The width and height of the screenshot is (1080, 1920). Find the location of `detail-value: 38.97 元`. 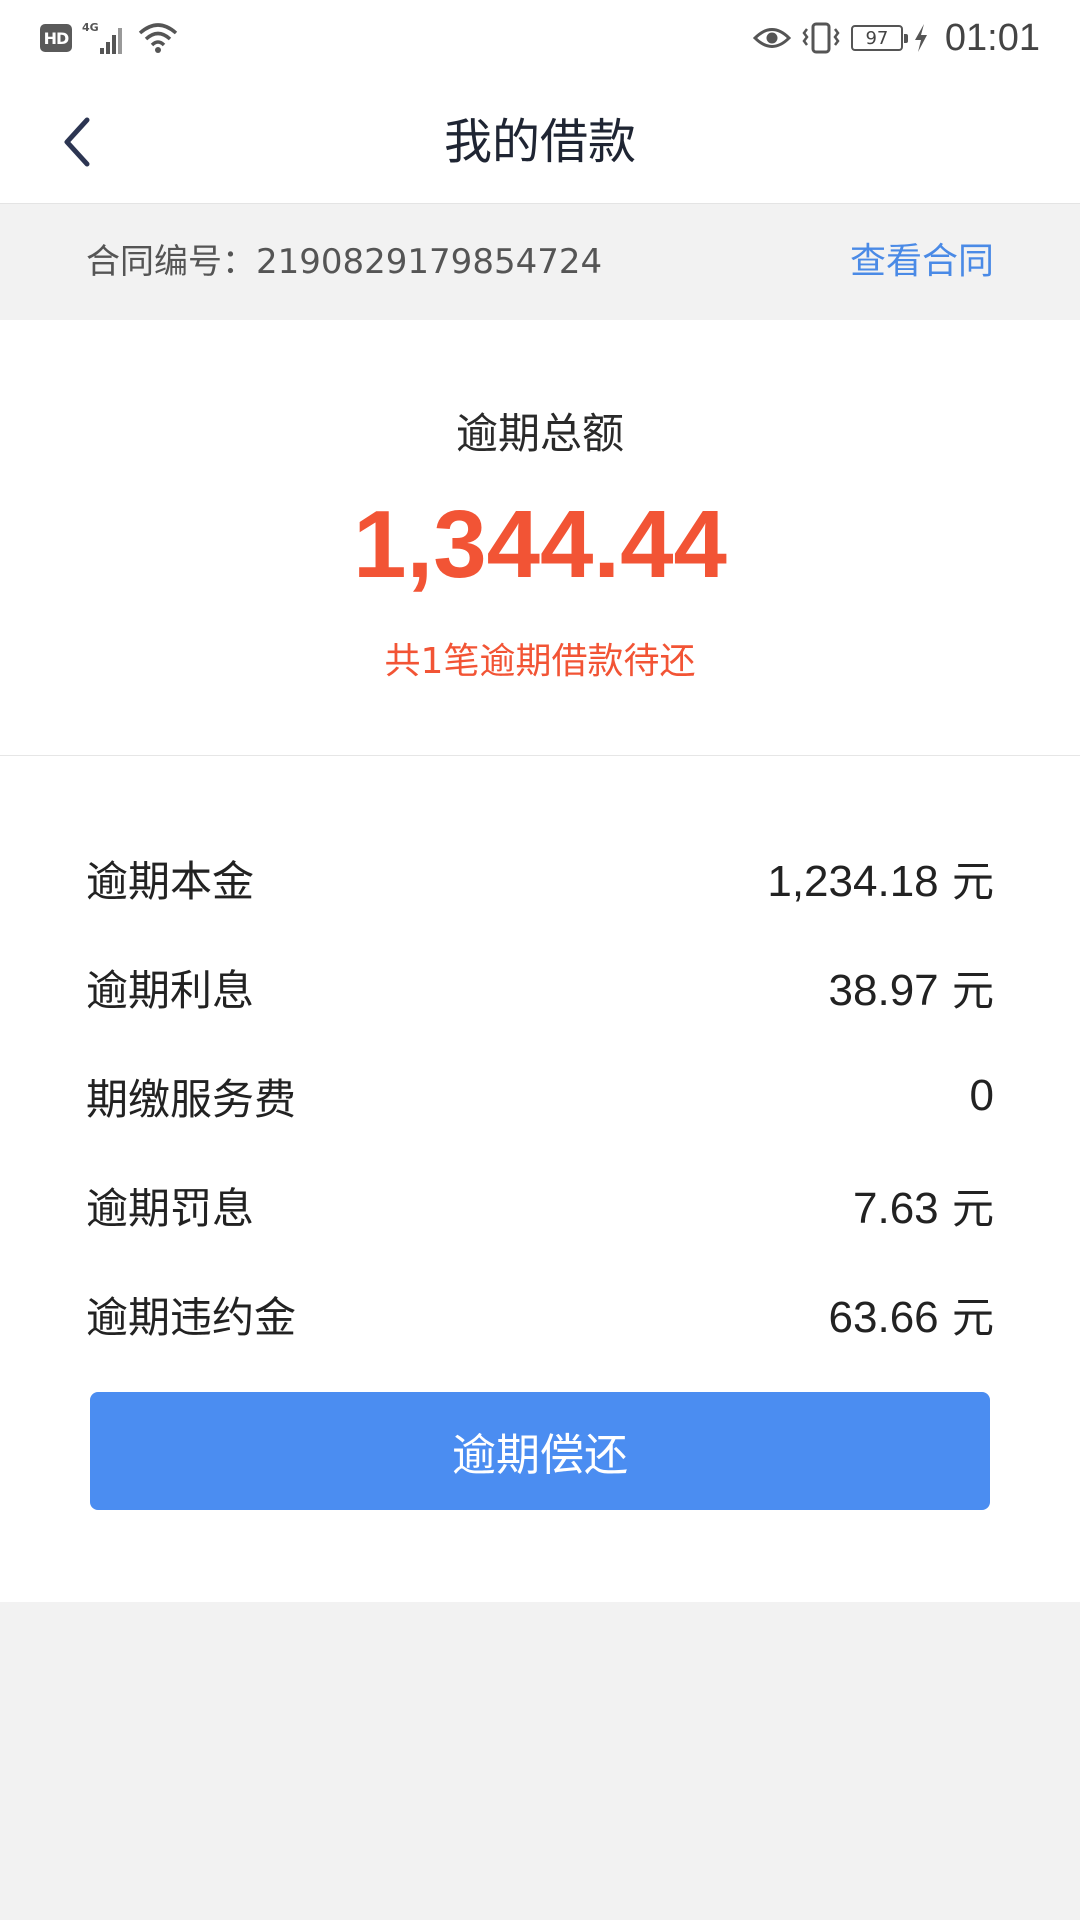

detail-value: 38.97 元 is located at coordinates (911, 987).